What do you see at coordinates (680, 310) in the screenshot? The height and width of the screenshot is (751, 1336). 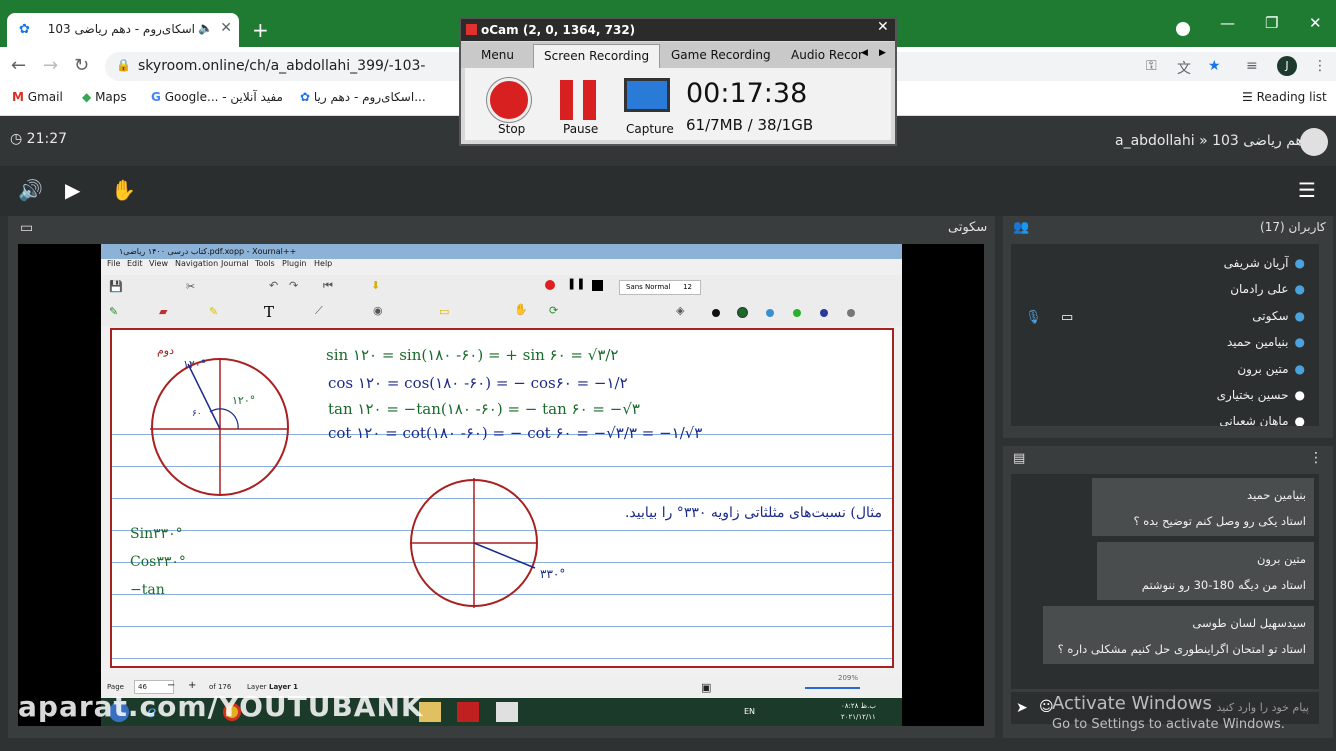 I see `fill-icon: ◈` at bounding box center [680, 310].